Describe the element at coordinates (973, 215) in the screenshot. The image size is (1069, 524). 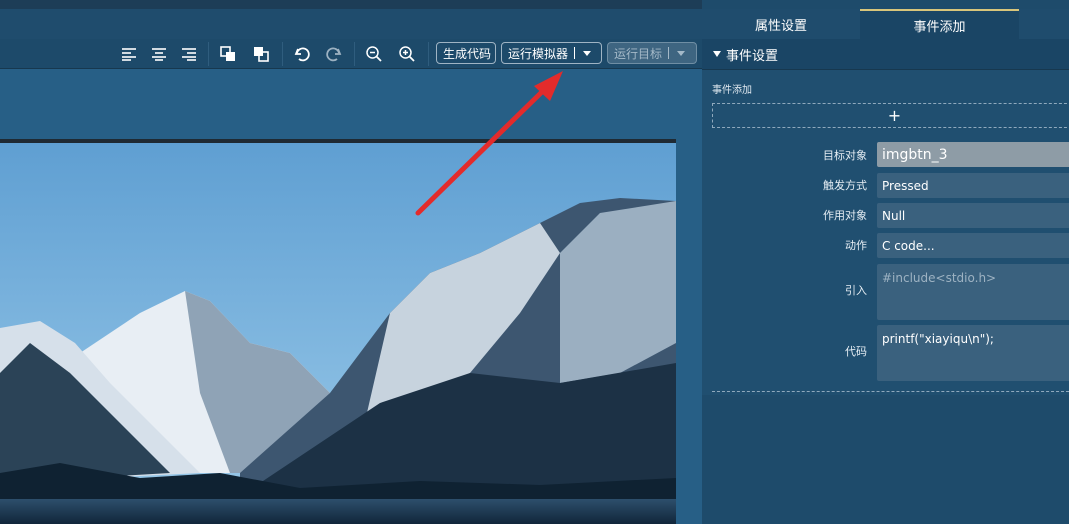
I see `action-object-select: Null` at that location.